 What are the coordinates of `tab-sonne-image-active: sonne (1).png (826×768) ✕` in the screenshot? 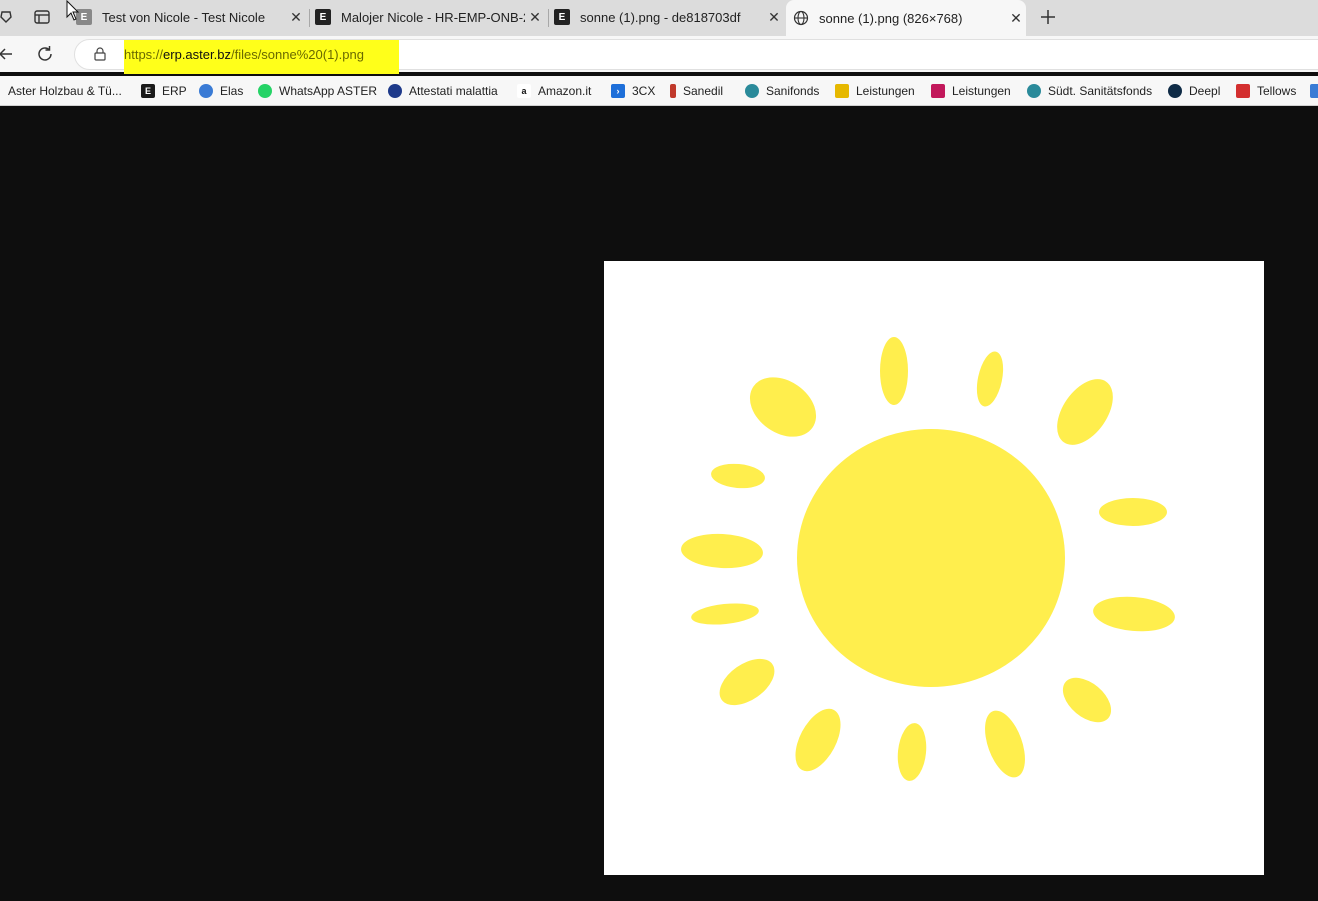 It's located at (906, 18).